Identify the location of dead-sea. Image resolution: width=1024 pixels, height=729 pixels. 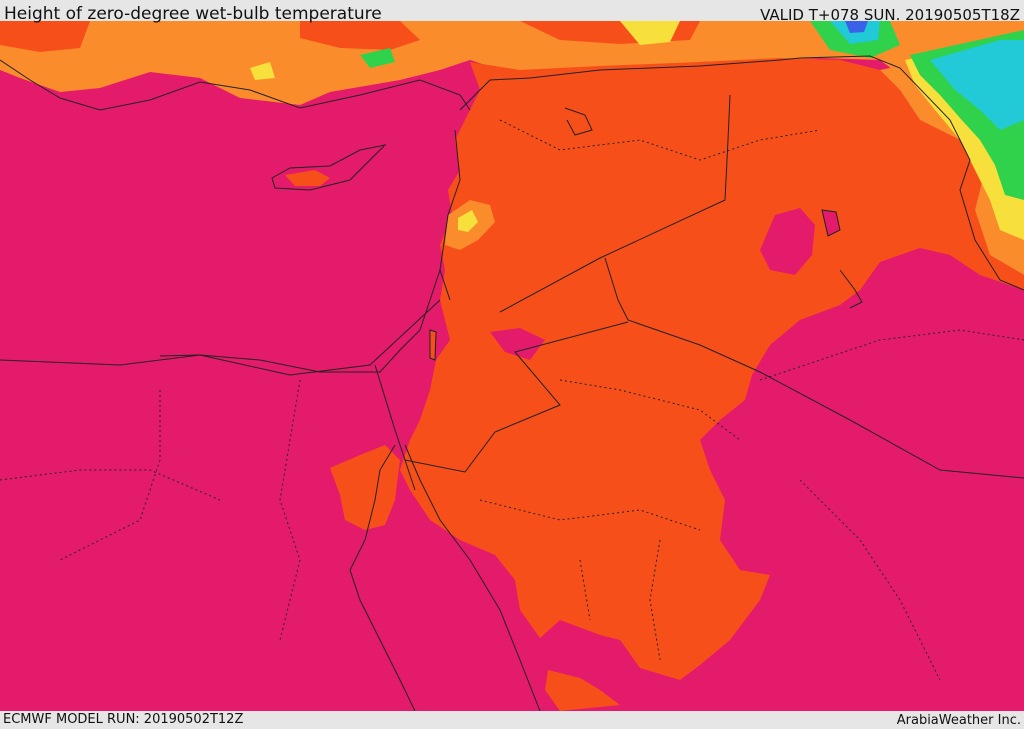
(433, 345).